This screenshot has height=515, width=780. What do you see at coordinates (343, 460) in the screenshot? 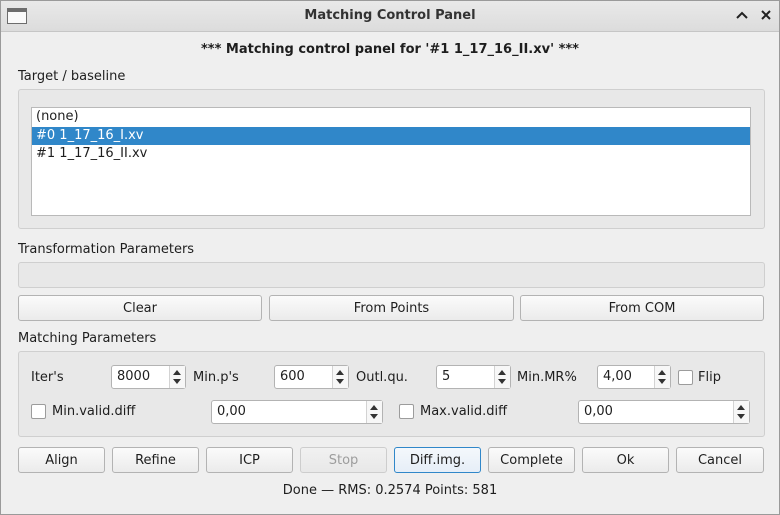
I see `stop-button: Stop` at bounding box center [343, 460].